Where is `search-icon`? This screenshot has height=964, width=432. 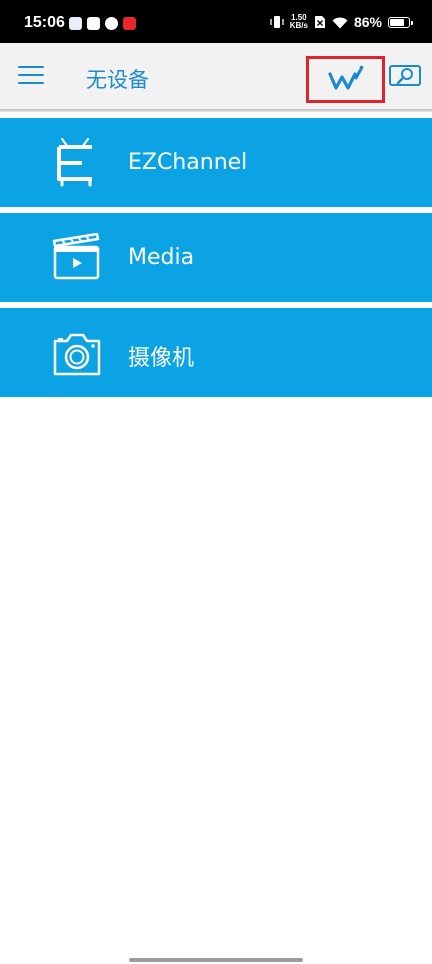
search-icon is located at coordinates (405, 75).